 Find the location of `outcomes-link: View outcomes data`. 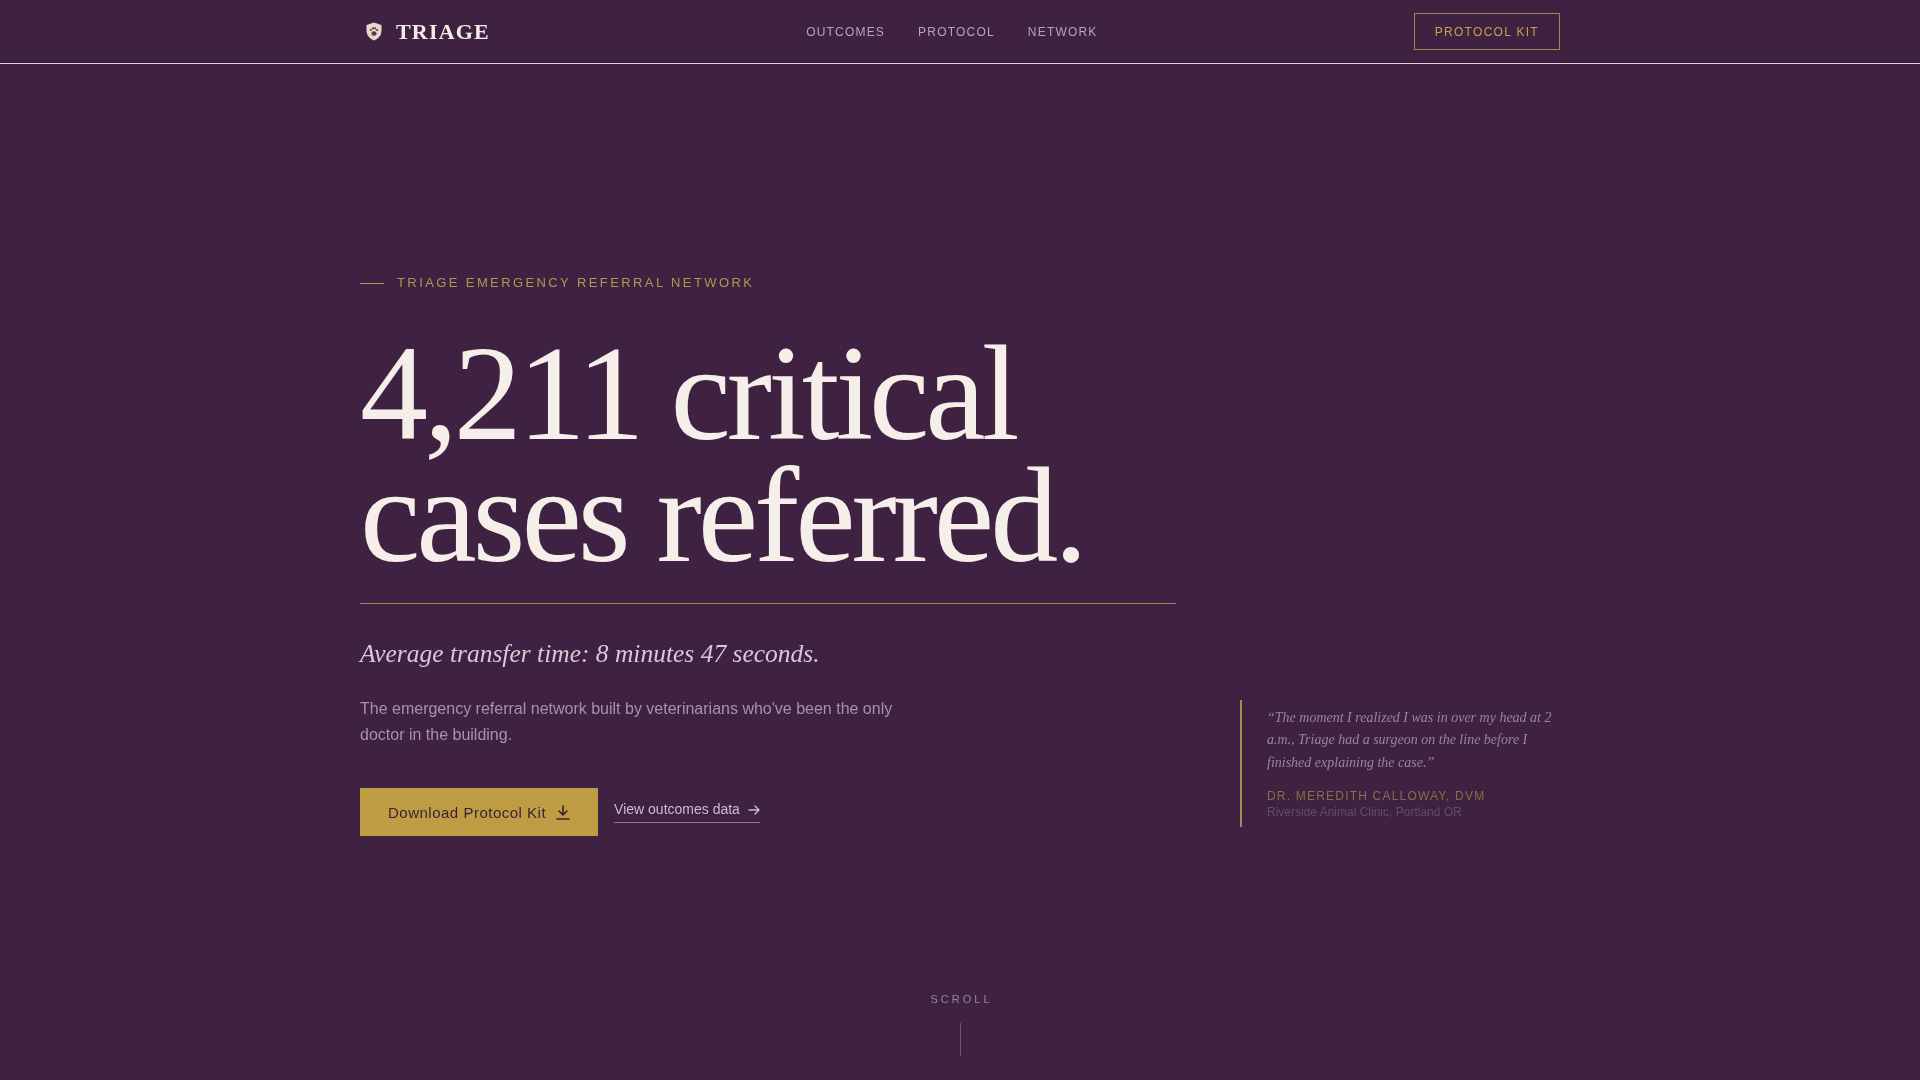

outcomes-link: View outcomes data is located at coordinates (687, 812).